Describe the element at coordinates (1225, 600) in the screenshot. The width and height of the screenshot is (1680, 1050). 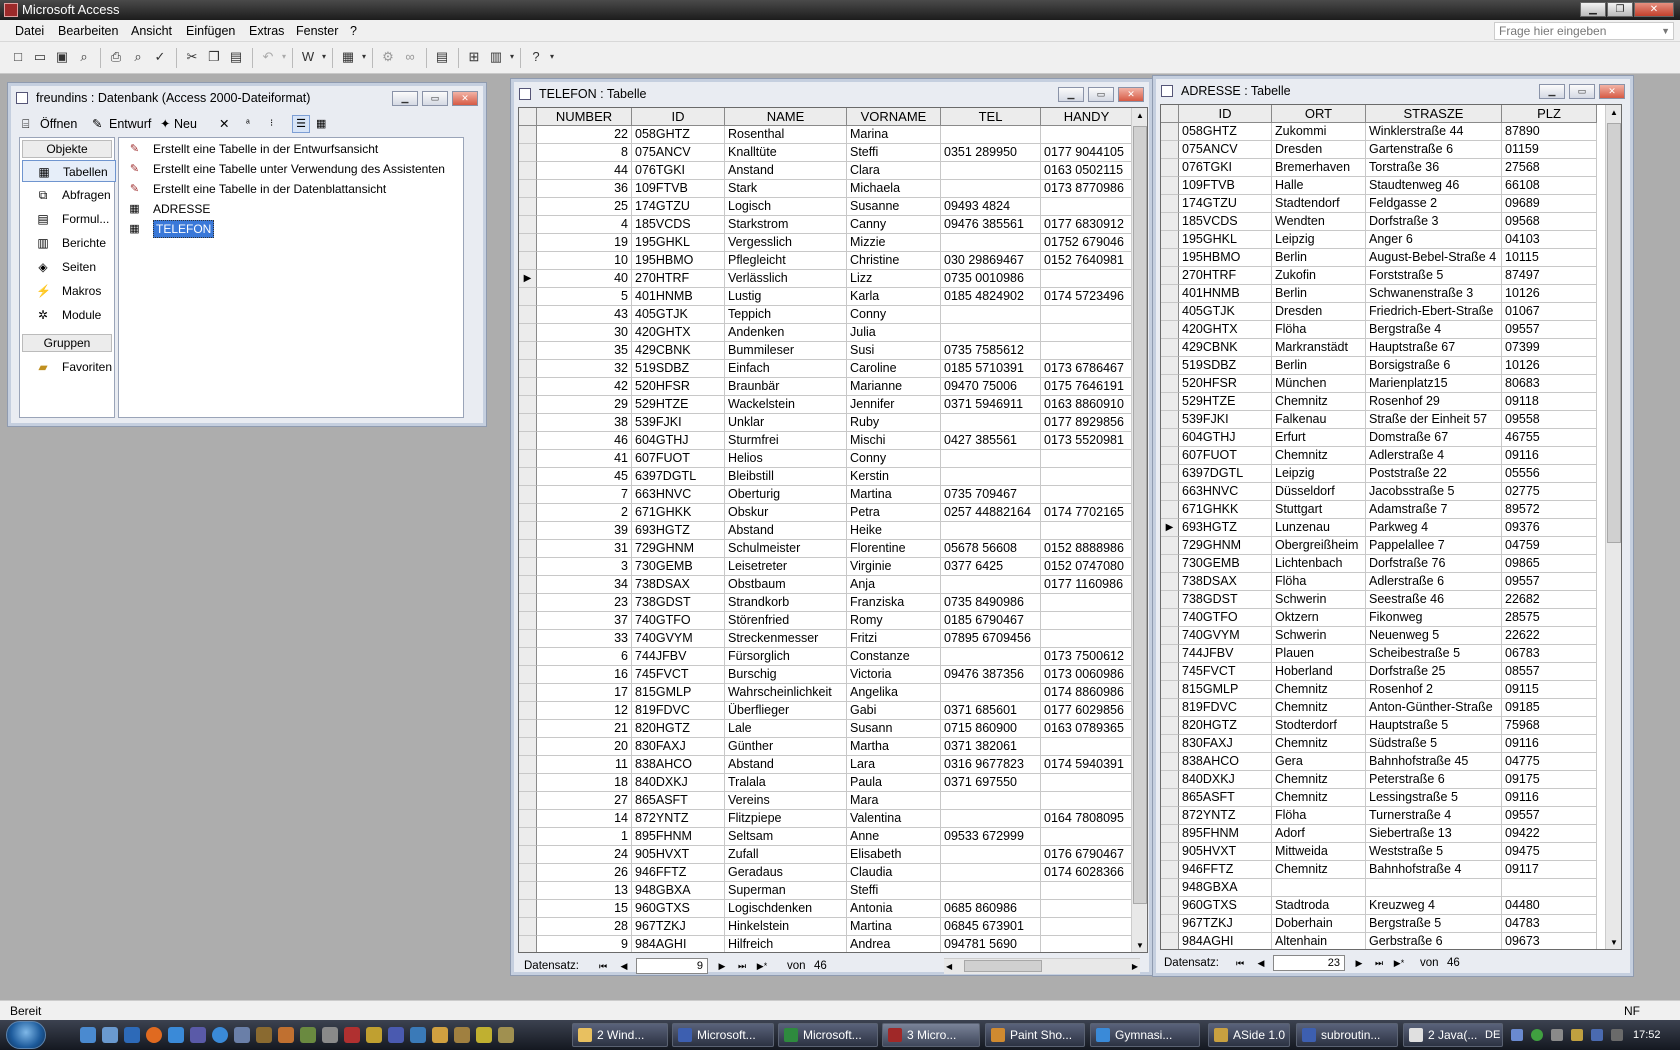
I see `cell-id: 738GDST` at that location.